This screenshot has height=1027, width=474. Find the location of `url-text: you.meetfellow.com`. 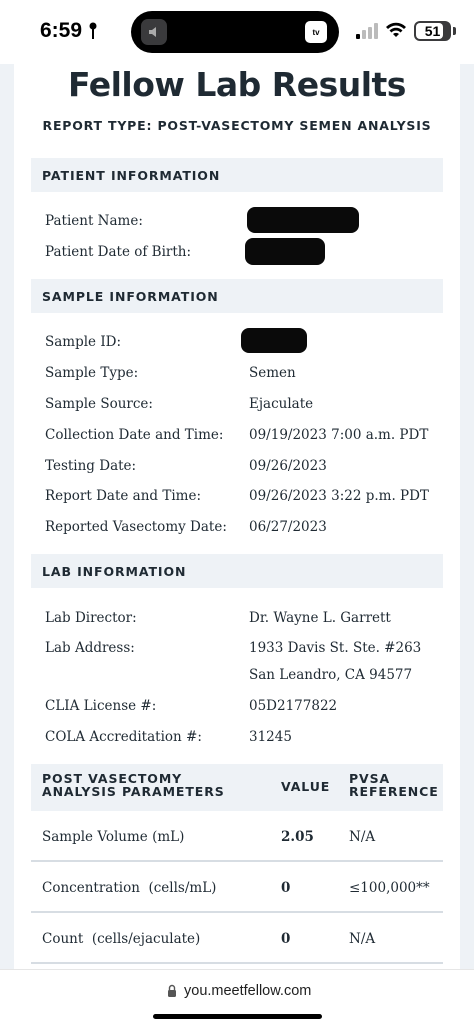

url-text: you.meetfellow.com is located at coordinates (247, 991).